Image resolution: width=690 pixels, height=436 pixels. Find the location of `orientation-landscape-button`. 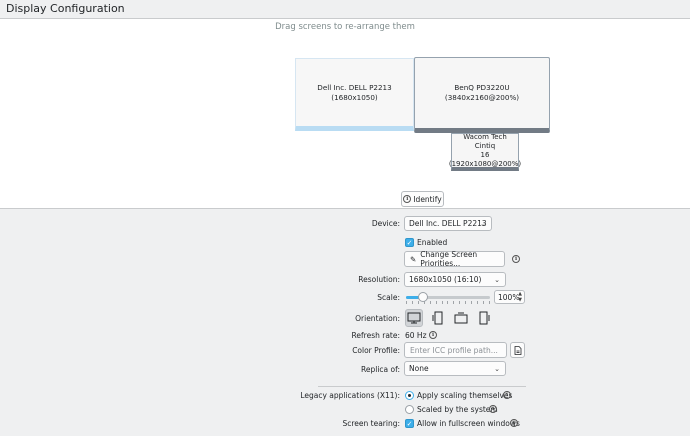

orientation-landscape-button is located at coordinates (414, 318).